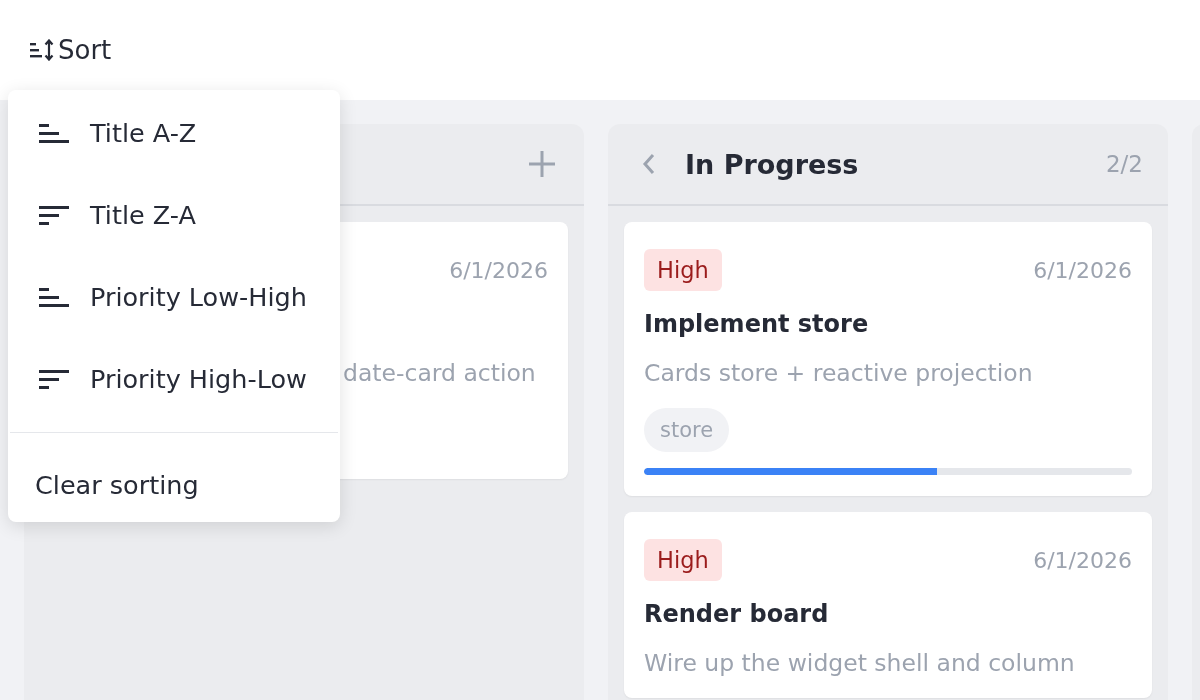 Image resolution: width=1200 pixels, height=700 pixels. I want to click on tag-chip: store, so click(687, 430).